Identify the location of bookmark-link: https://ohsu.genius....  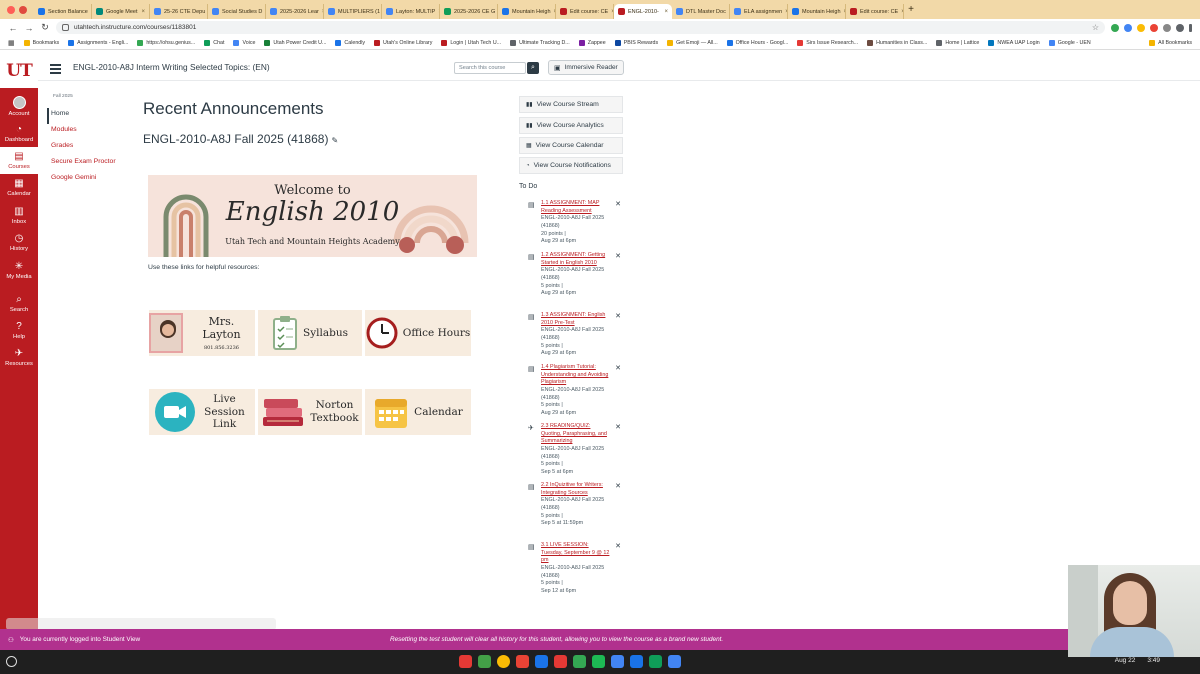
(166, 42).